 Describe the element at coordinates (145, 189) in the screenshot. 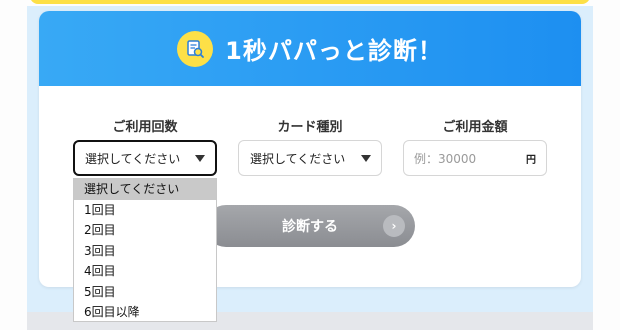

I see `dropdown-option: 選択してください` at that location.